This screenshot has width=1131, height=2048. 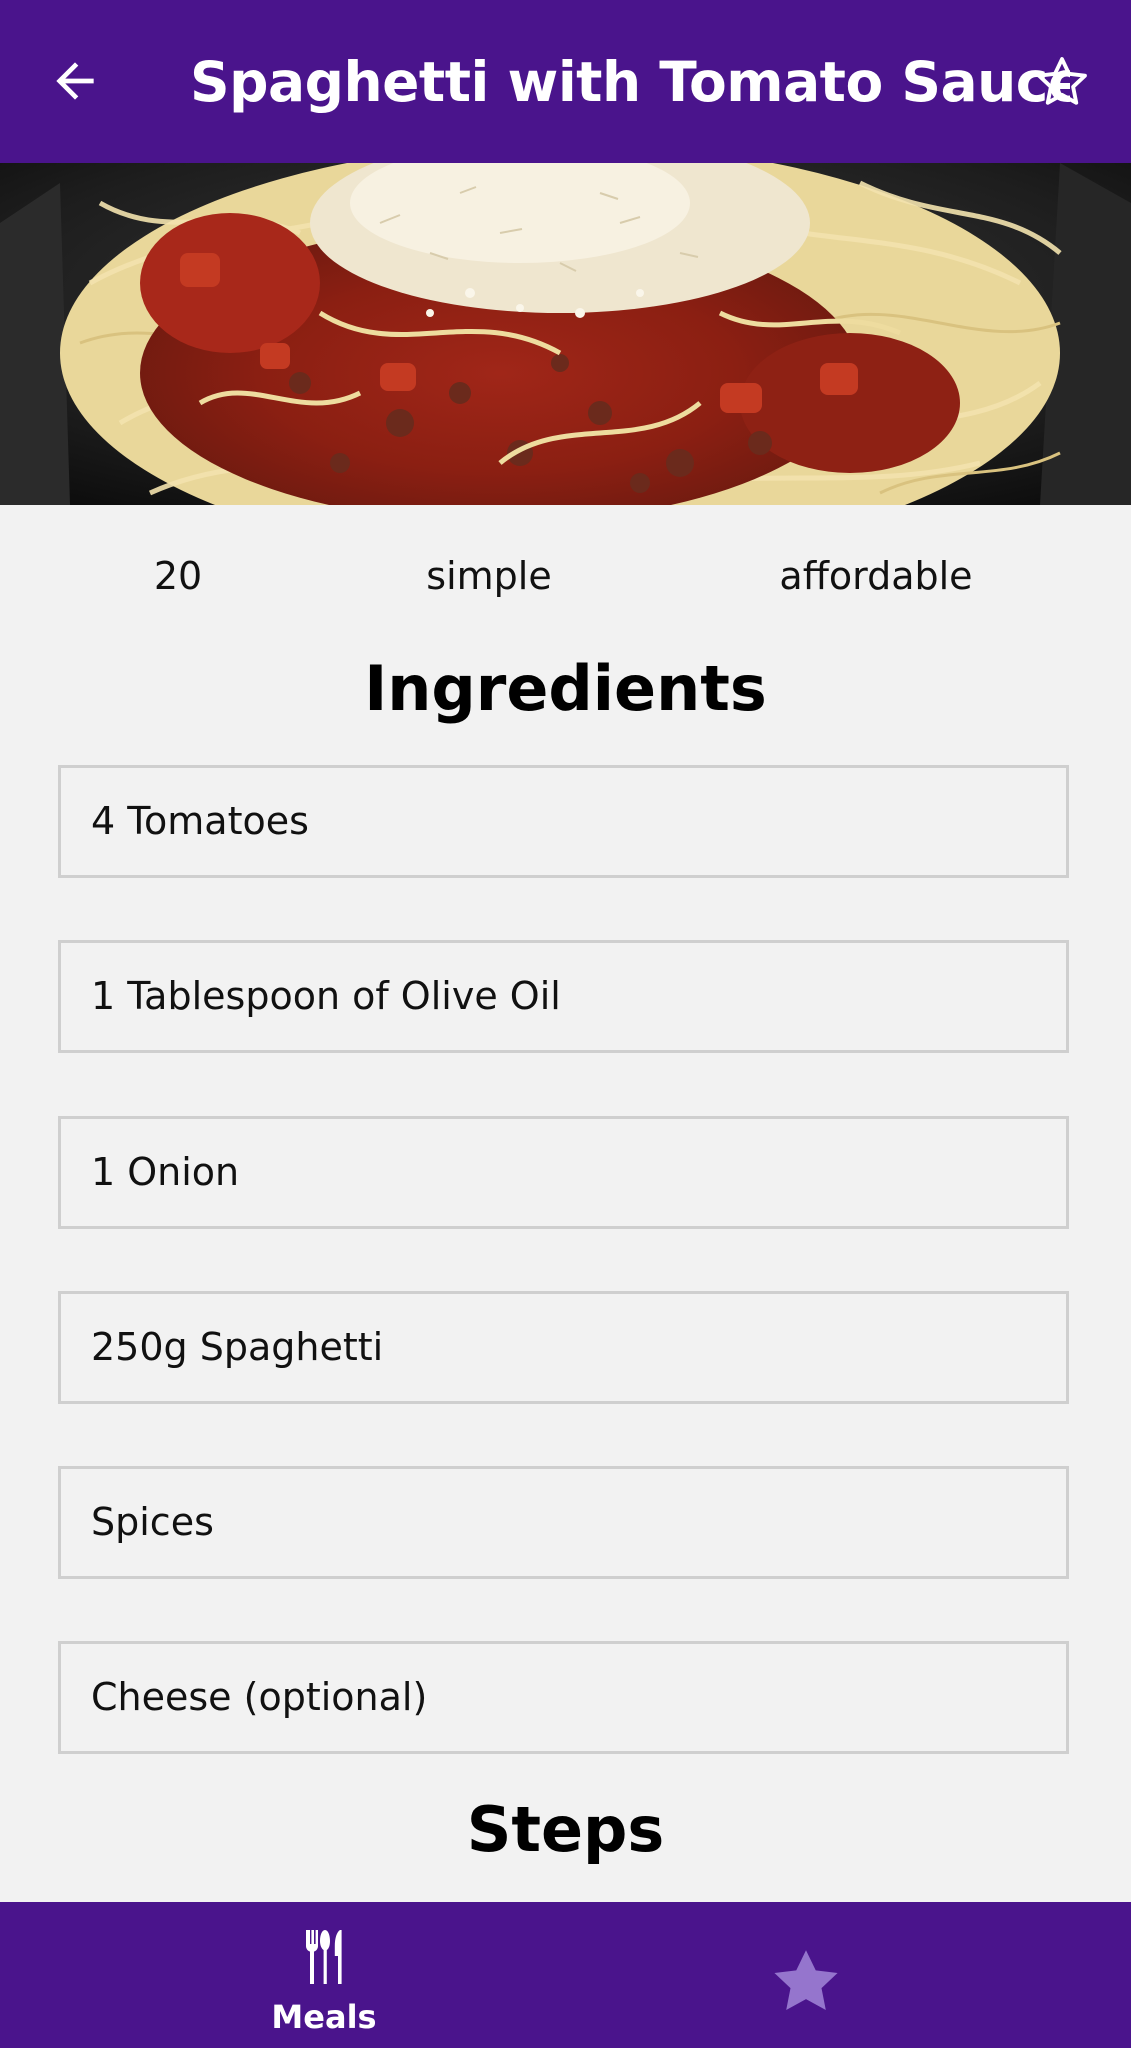 What do you see at coordinates (563, 821) in the screenshot?
I see `ingredient-item: 4 Tomatoes` at bounding box center [563, 821].